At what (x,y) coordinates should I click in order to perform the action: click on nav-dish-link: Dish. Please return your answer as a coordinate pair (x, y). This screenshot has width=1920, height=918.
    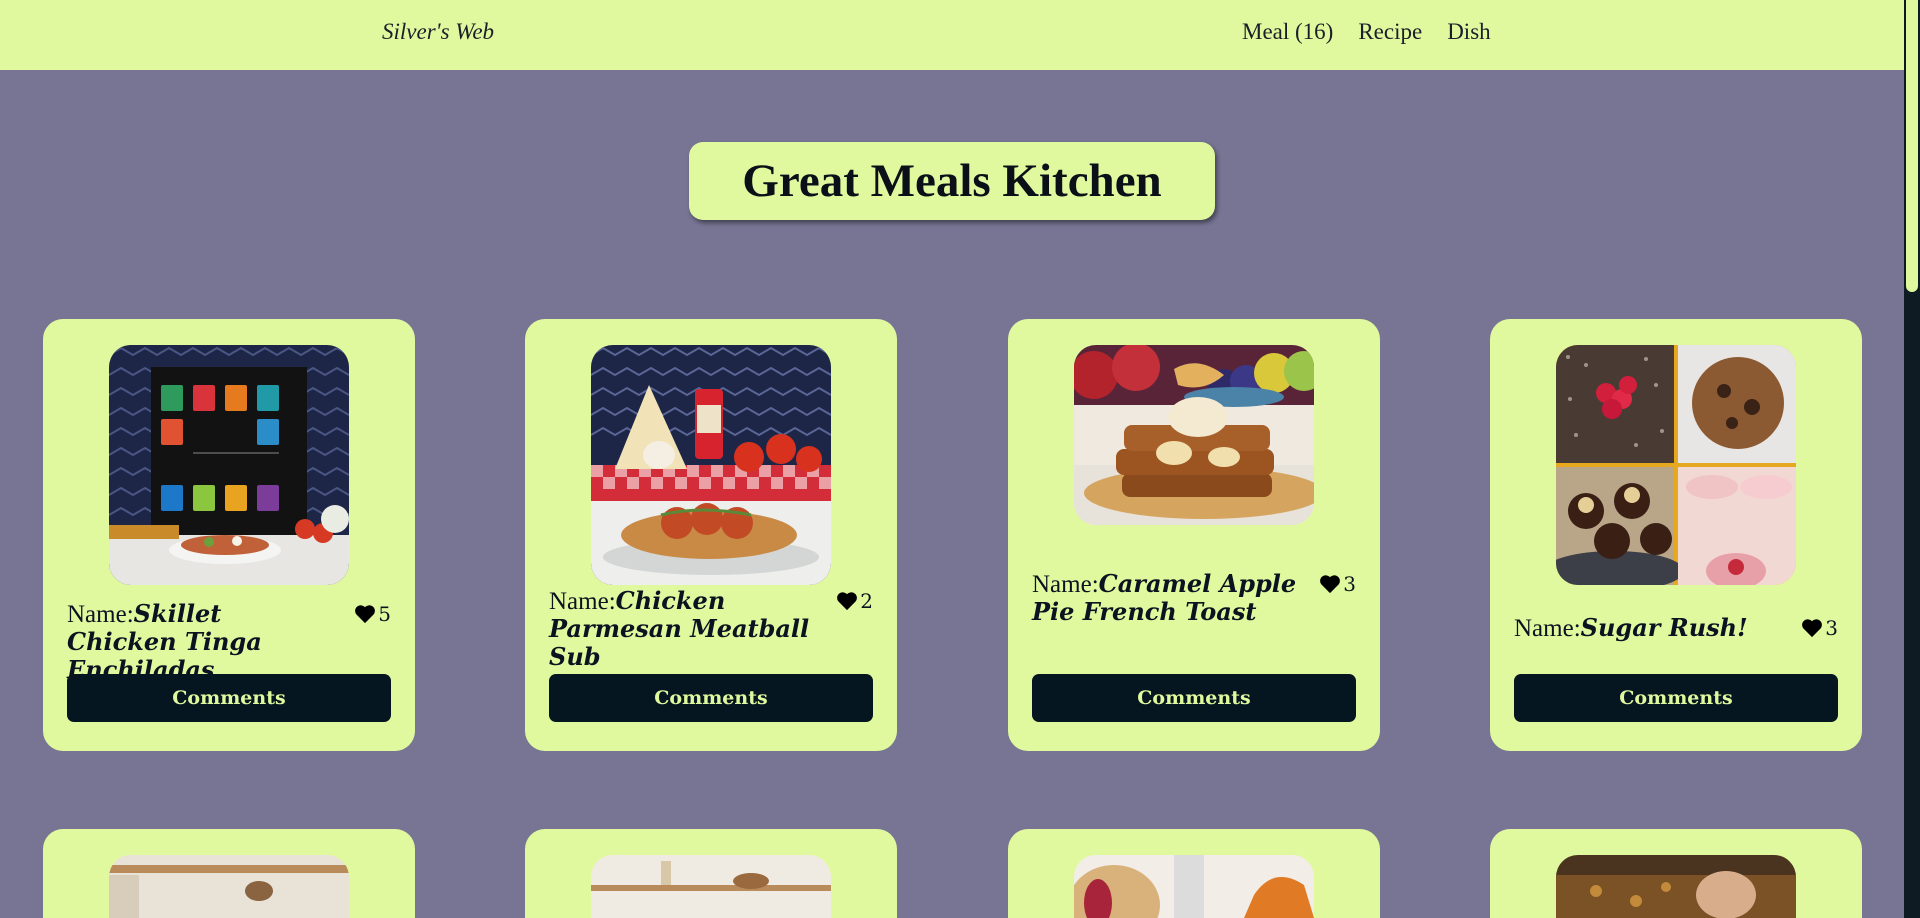
    Looking at the image, I should click on (1468, 32).